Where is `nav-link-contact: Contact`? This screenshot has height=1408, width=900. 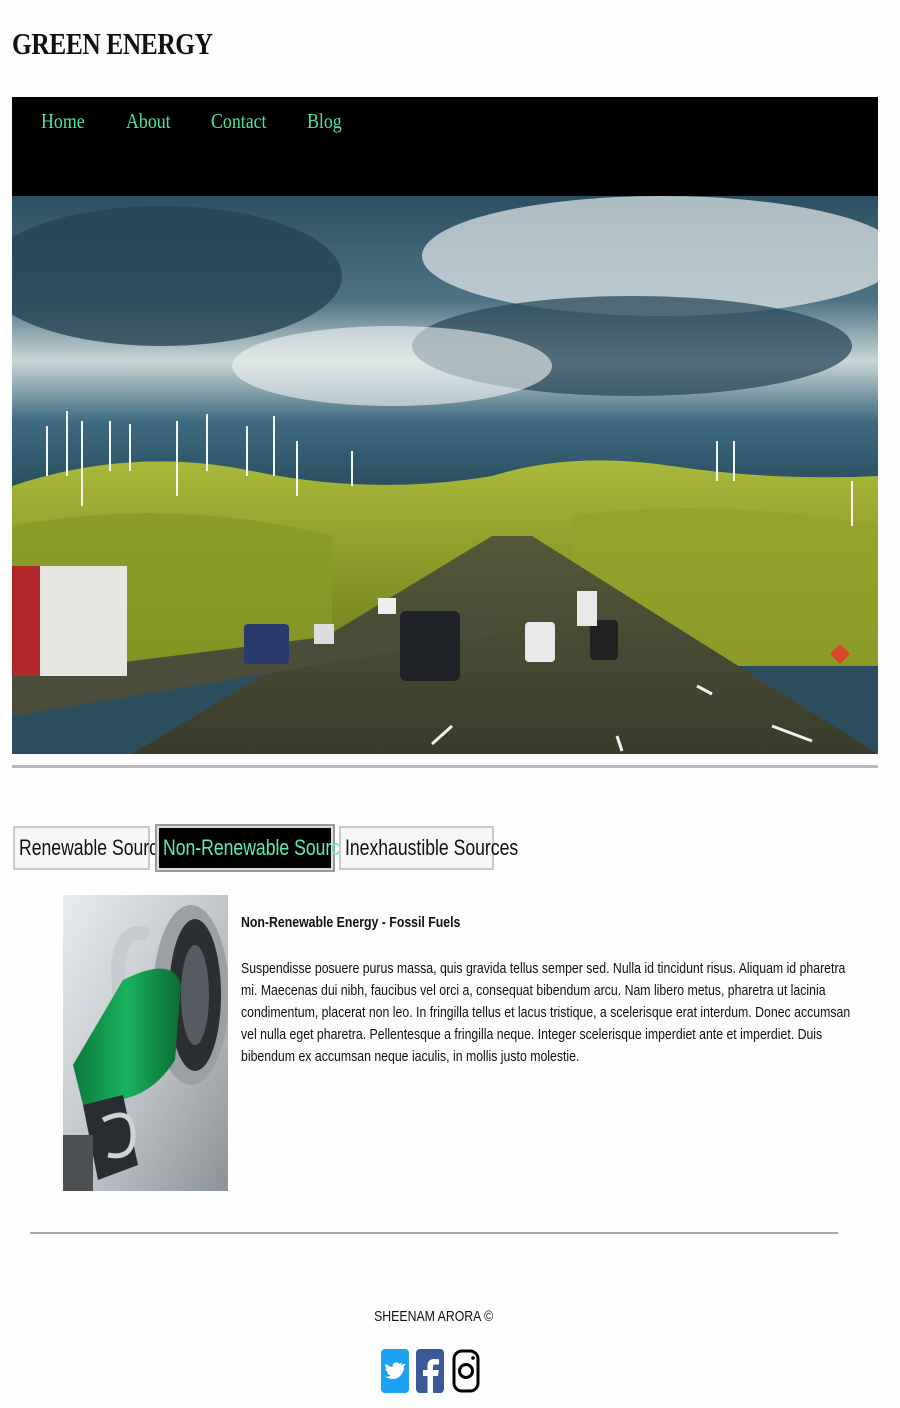
nav-link-contact: Contact is located at coordinates (239, 121).